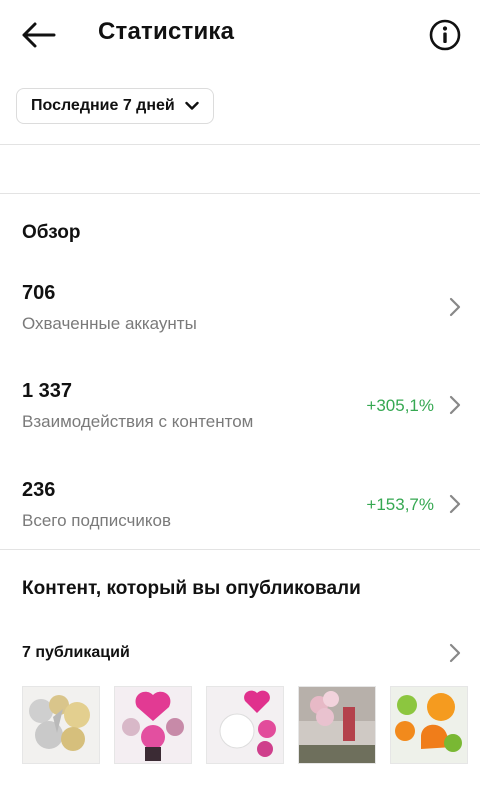  I want to click on info-icon, so click(445, 35).